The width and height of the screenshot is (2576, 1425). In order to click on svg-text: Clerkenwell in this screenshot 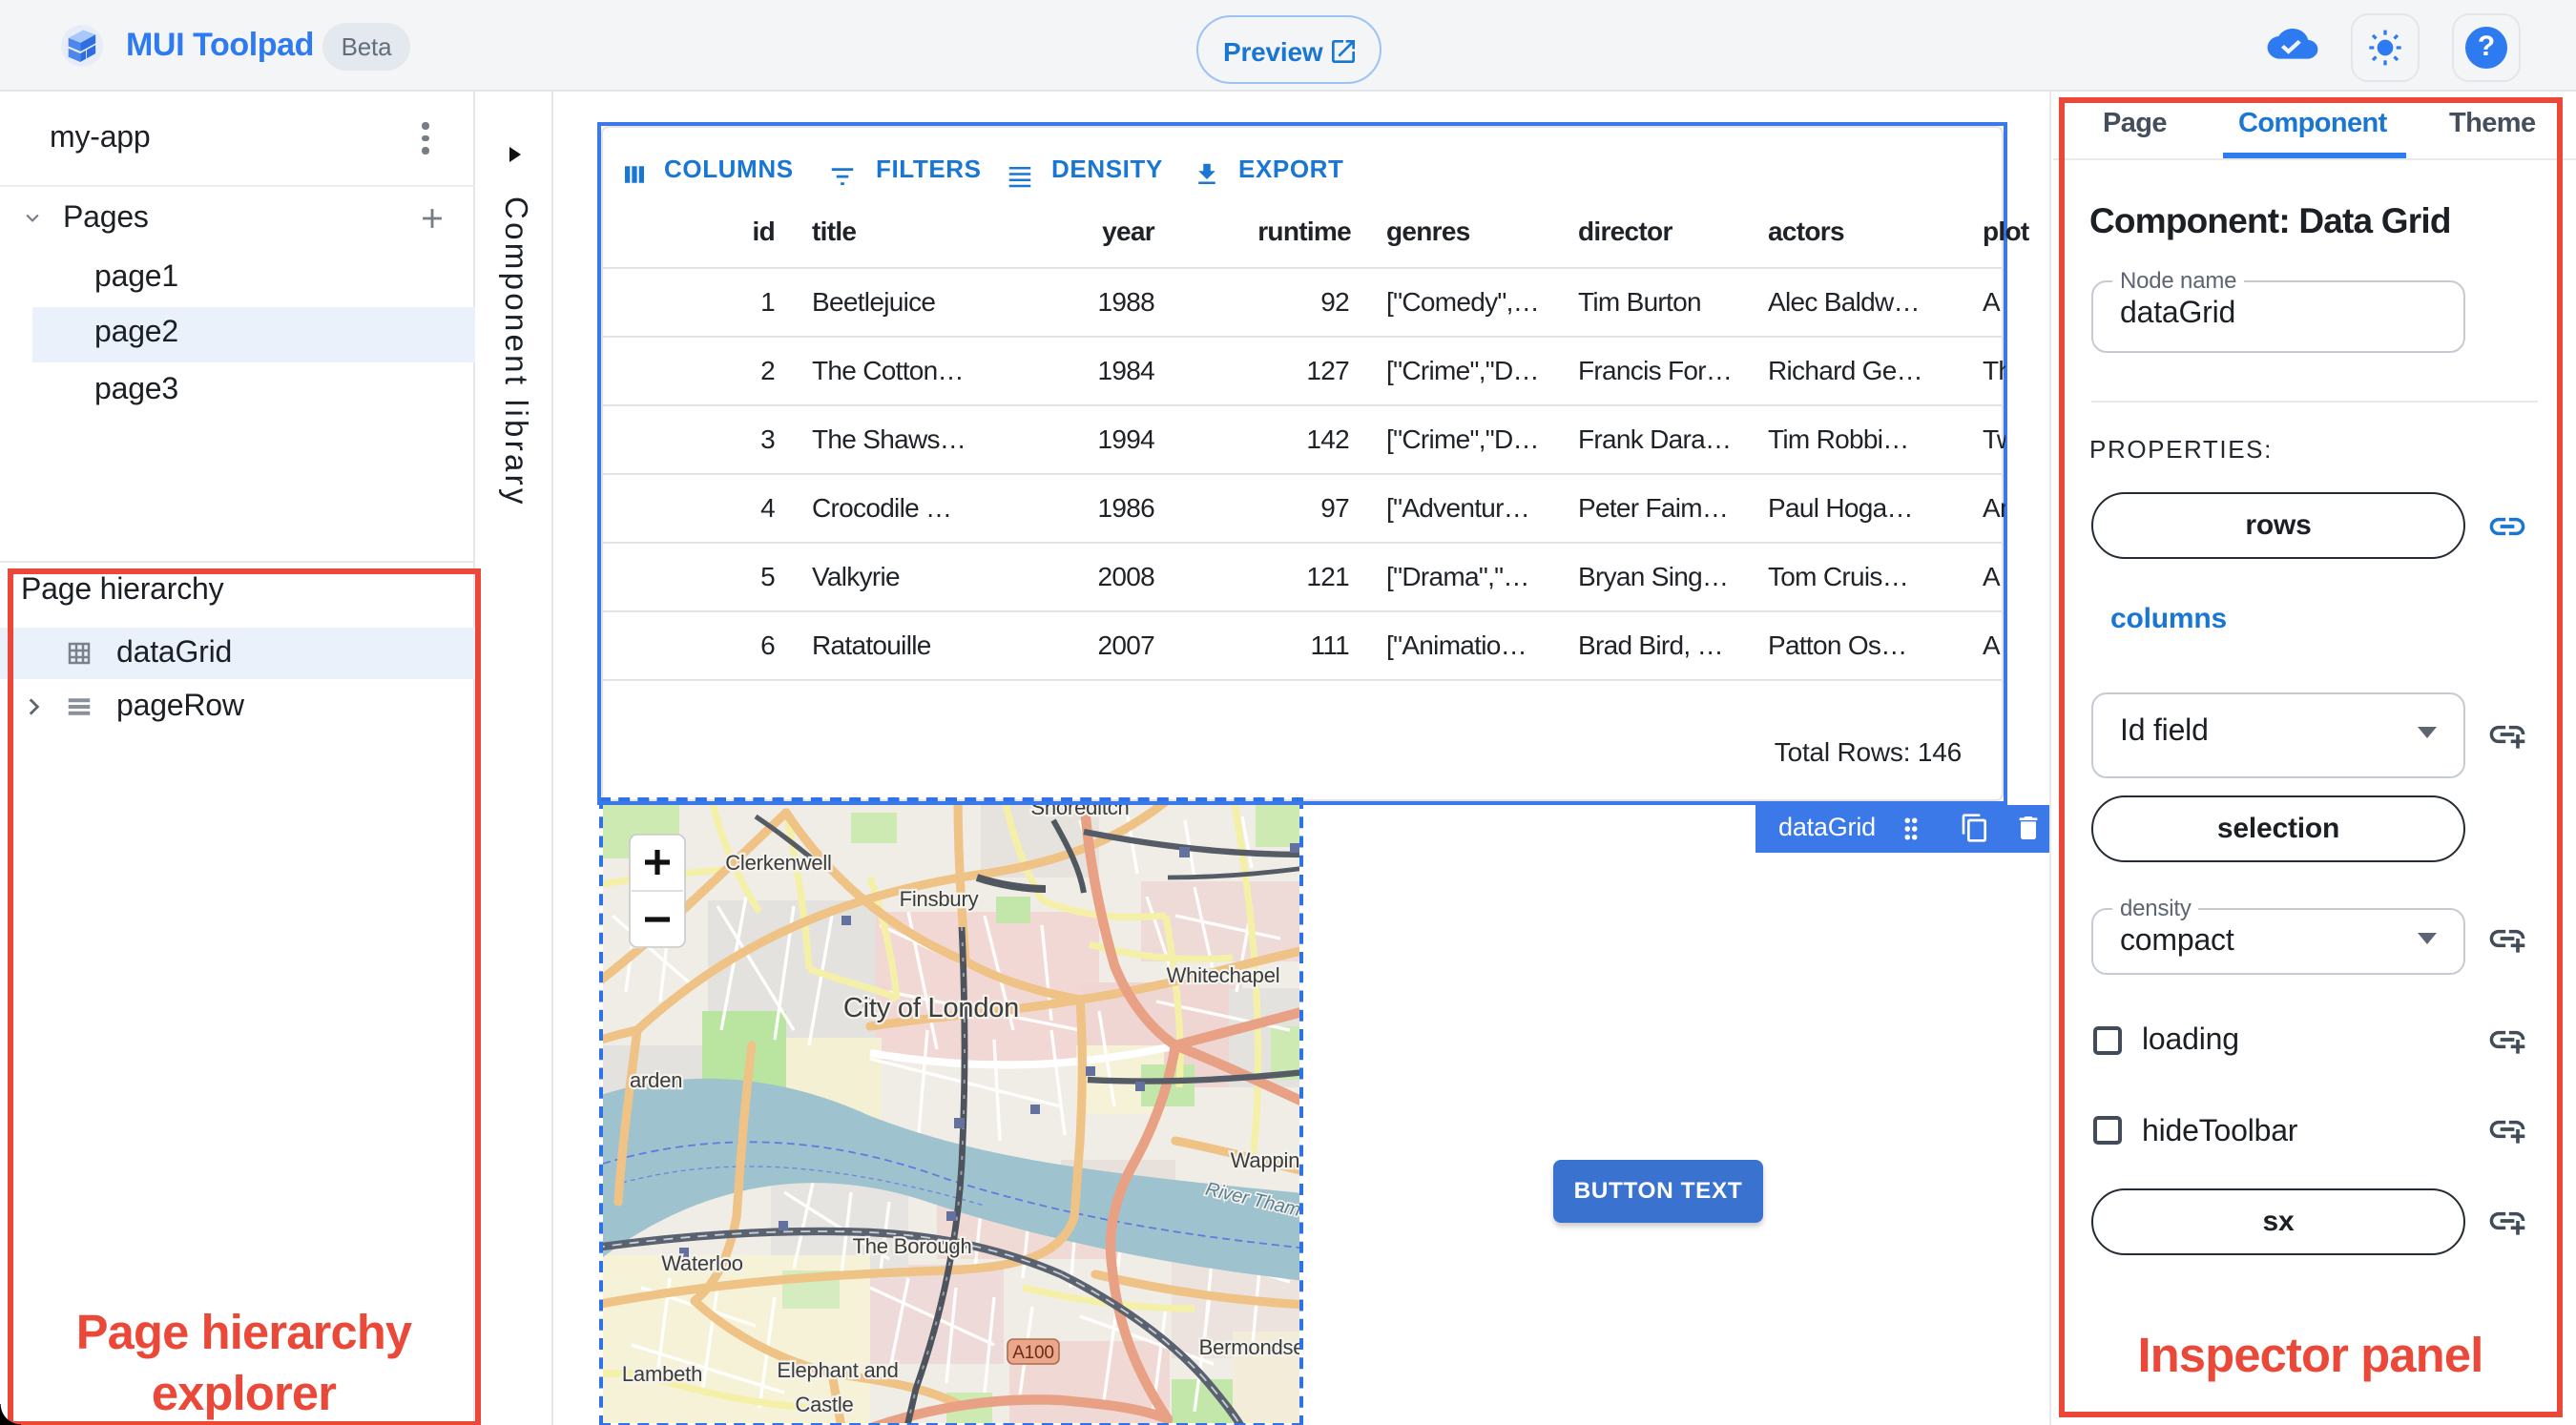, I will do `click(777, 862)`.